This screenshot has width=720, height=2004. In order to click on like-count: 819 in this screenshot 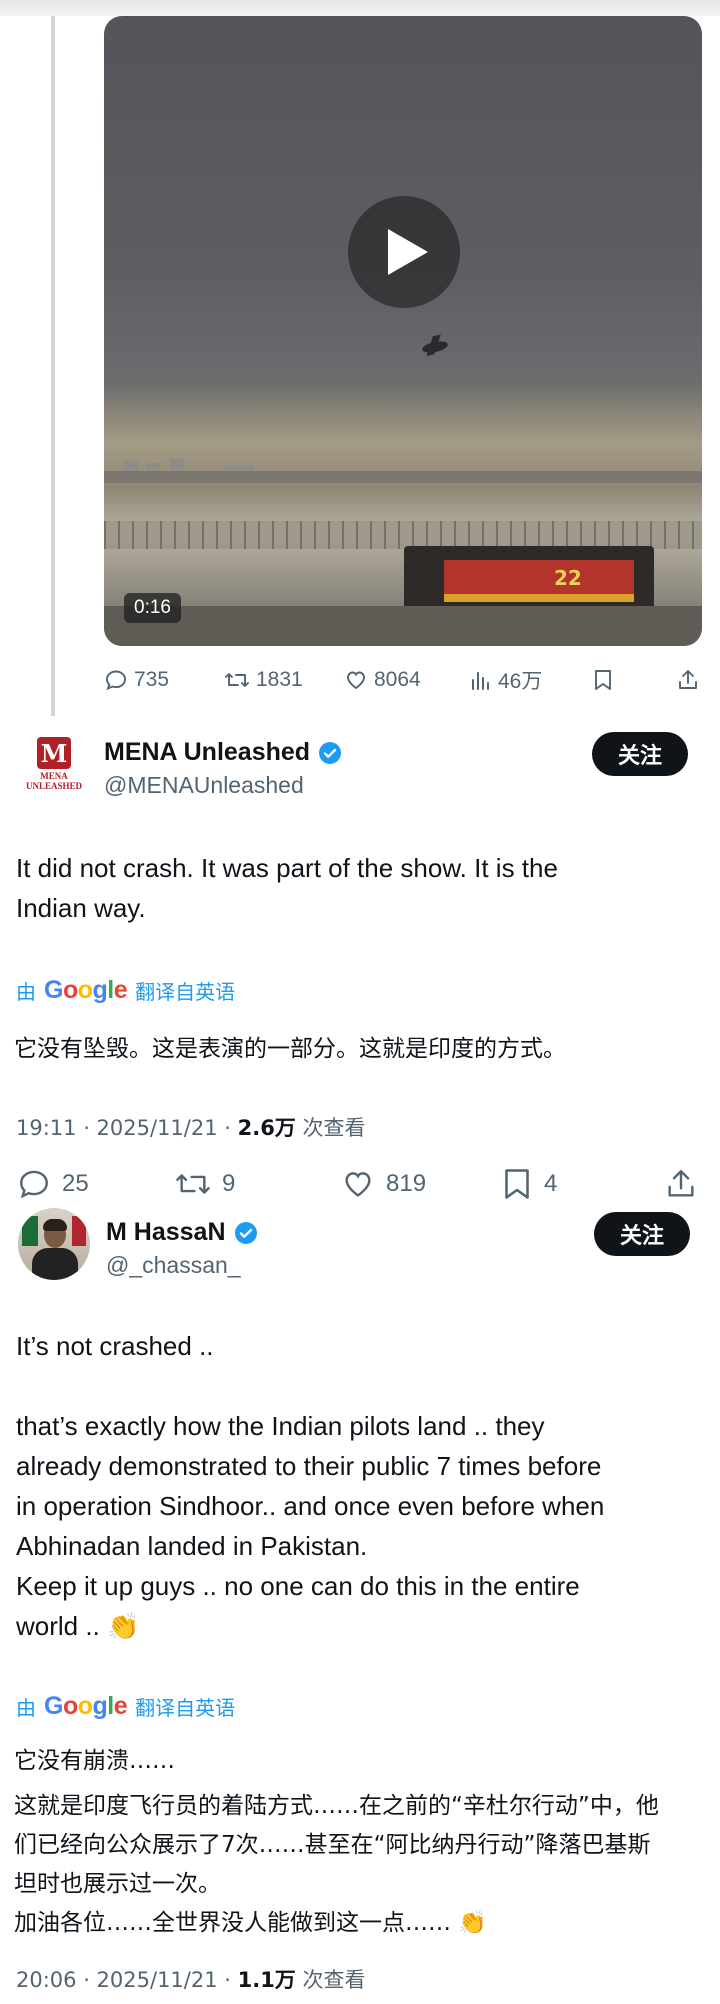, I will do `click(406, 1183)`.